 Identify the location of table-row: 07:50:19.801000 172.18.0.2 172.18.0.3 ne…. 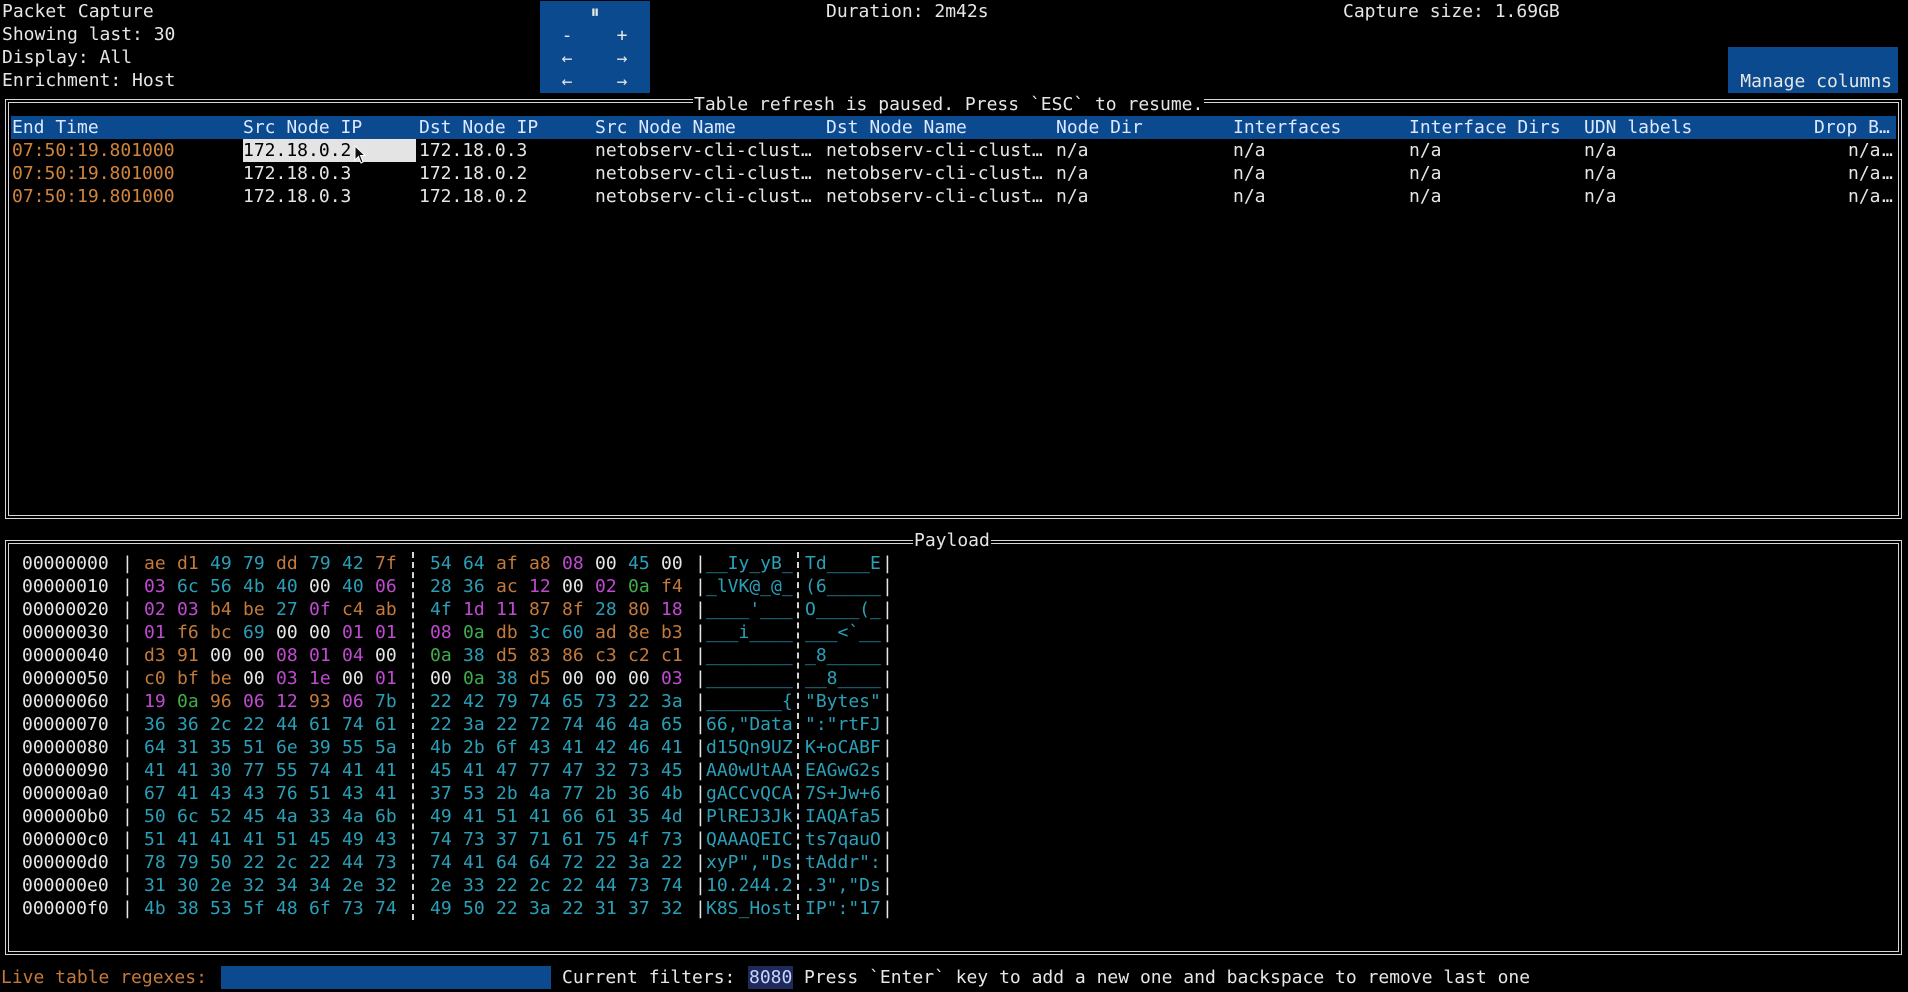
(953, 150).